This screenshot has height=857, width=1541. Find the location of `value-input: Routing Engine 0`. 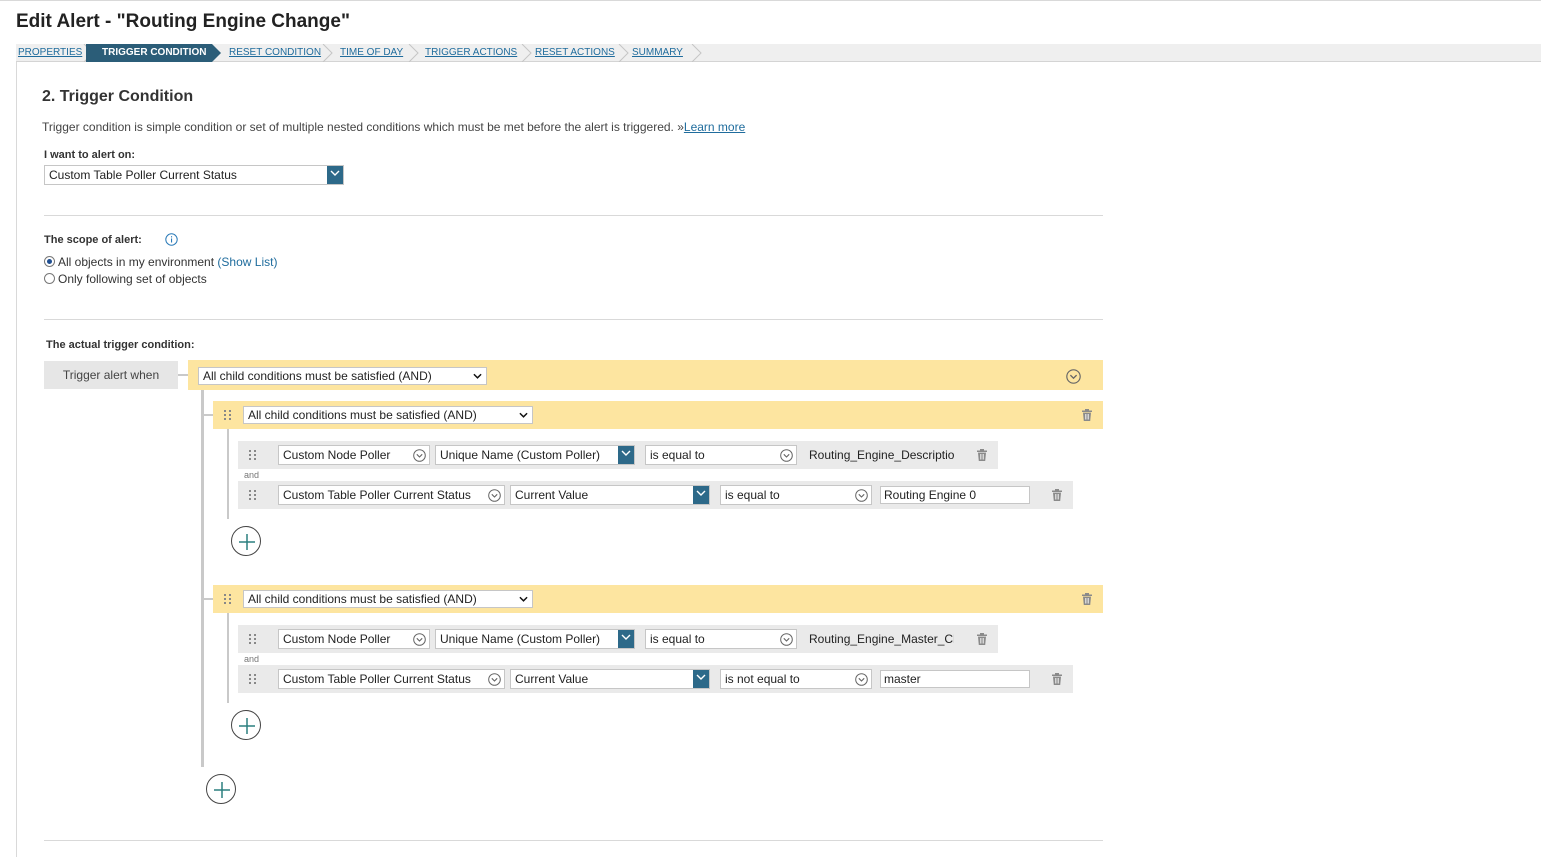

value-input: Routing Engine 0 is located at coordinates (955, 495).